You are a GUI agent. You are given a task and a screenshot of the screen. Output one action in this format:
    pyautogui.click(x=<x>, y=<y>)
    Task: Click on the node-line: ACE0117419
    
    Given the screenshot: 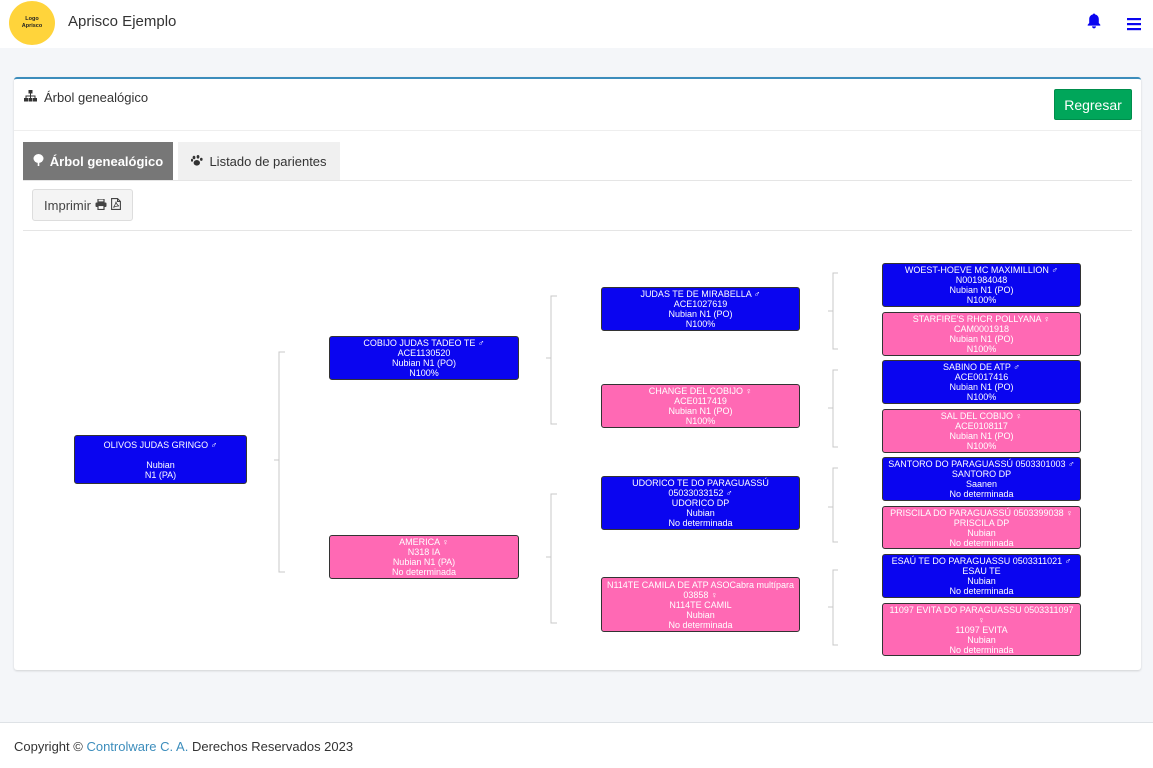 What is the action you would take?
    pyautogui.click(x=700, y=401)
    